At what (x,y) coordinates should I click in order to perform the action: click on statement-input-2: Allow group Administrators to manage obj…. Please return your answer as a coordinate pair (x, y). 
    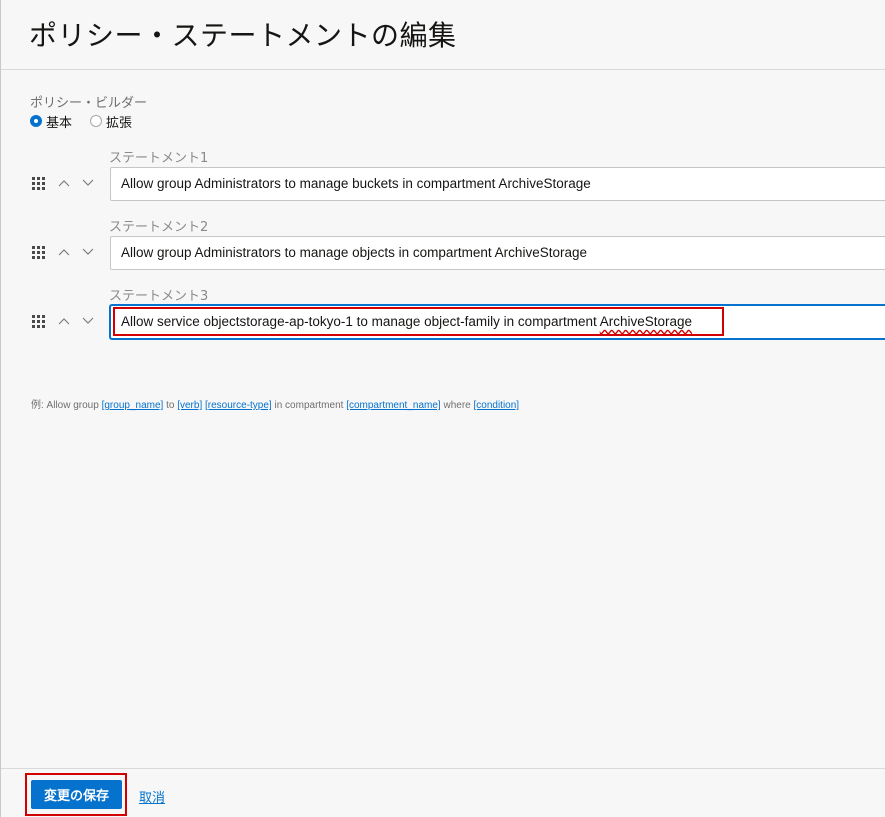
    Looking at the image, I should click on (497, 253).